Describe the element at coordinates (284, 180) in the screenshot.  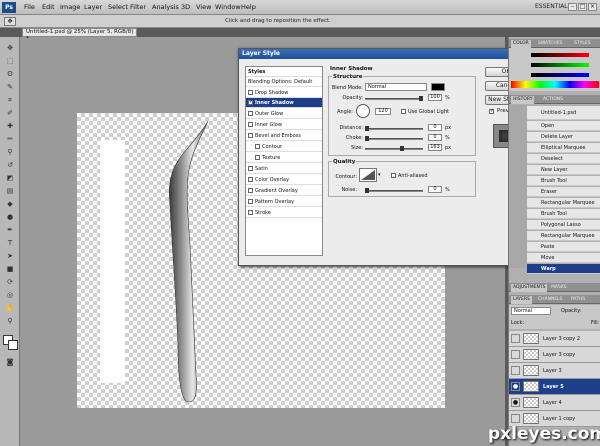
I see `style-color-overlay: Color Overlay` at that location.